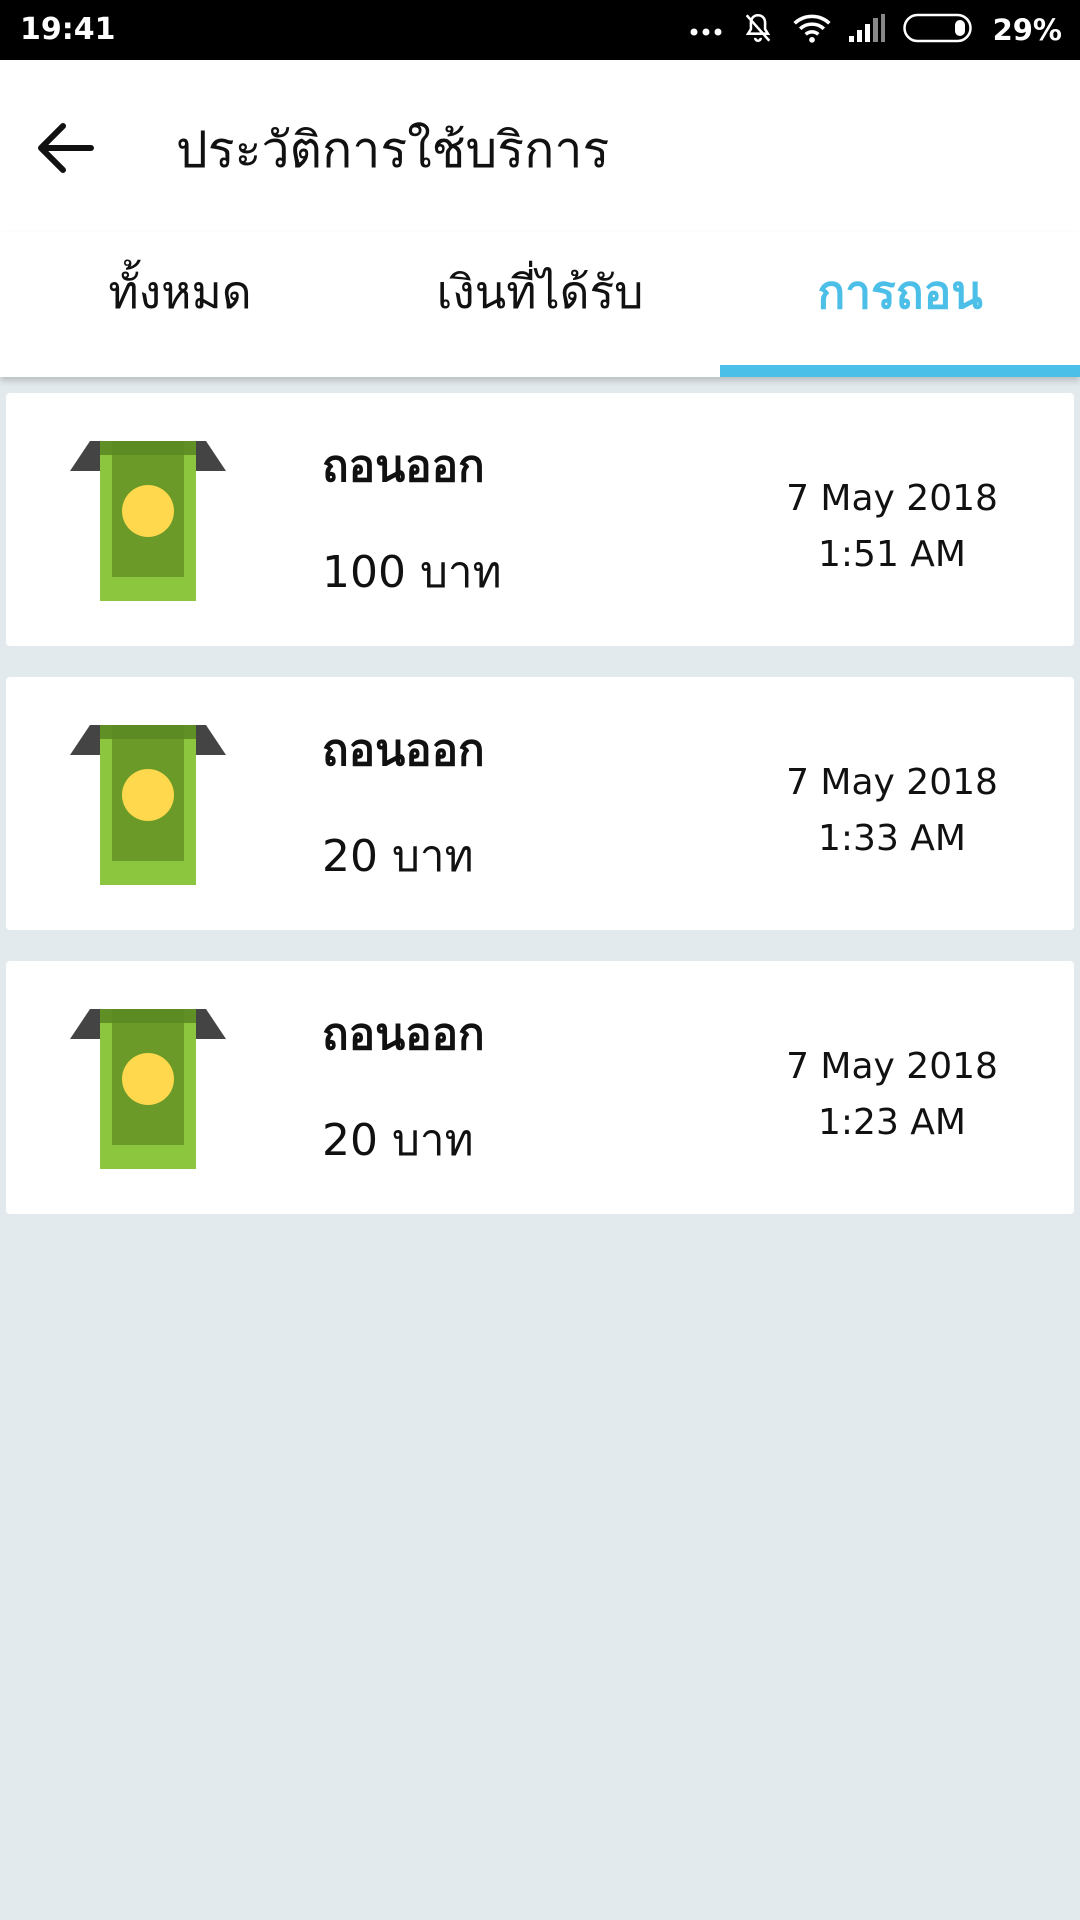  What do you see at coordinates (892, 1095) in the screenshot?
I see `transaction-datetime: 7 May 2018 1:23 AM` at bounding box center [892, 1095].